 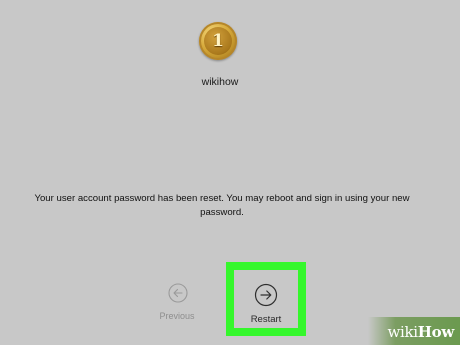 I want to click on watermark-wiki: wiki, so click(x=402, y=332).